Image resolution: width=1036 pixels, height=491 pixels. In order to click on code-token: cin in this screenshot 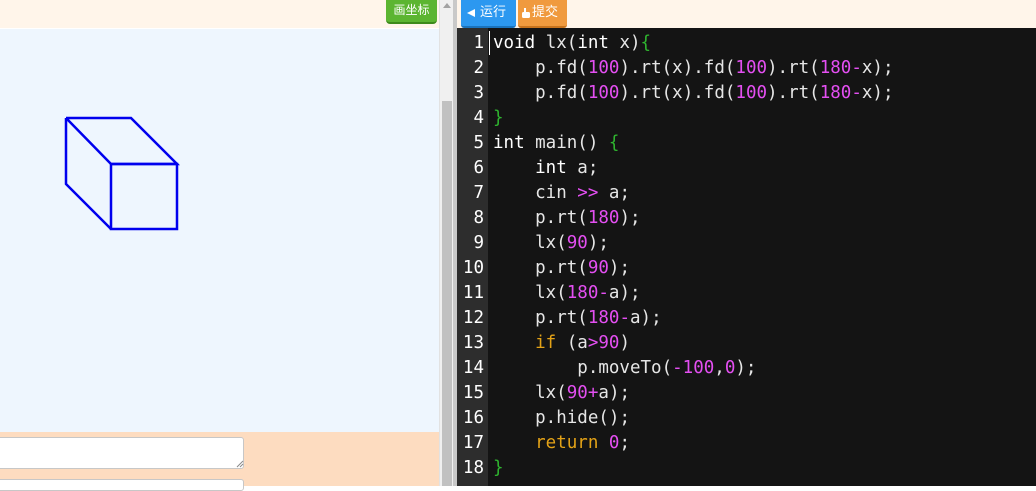, I will do `click(535, 193)`.